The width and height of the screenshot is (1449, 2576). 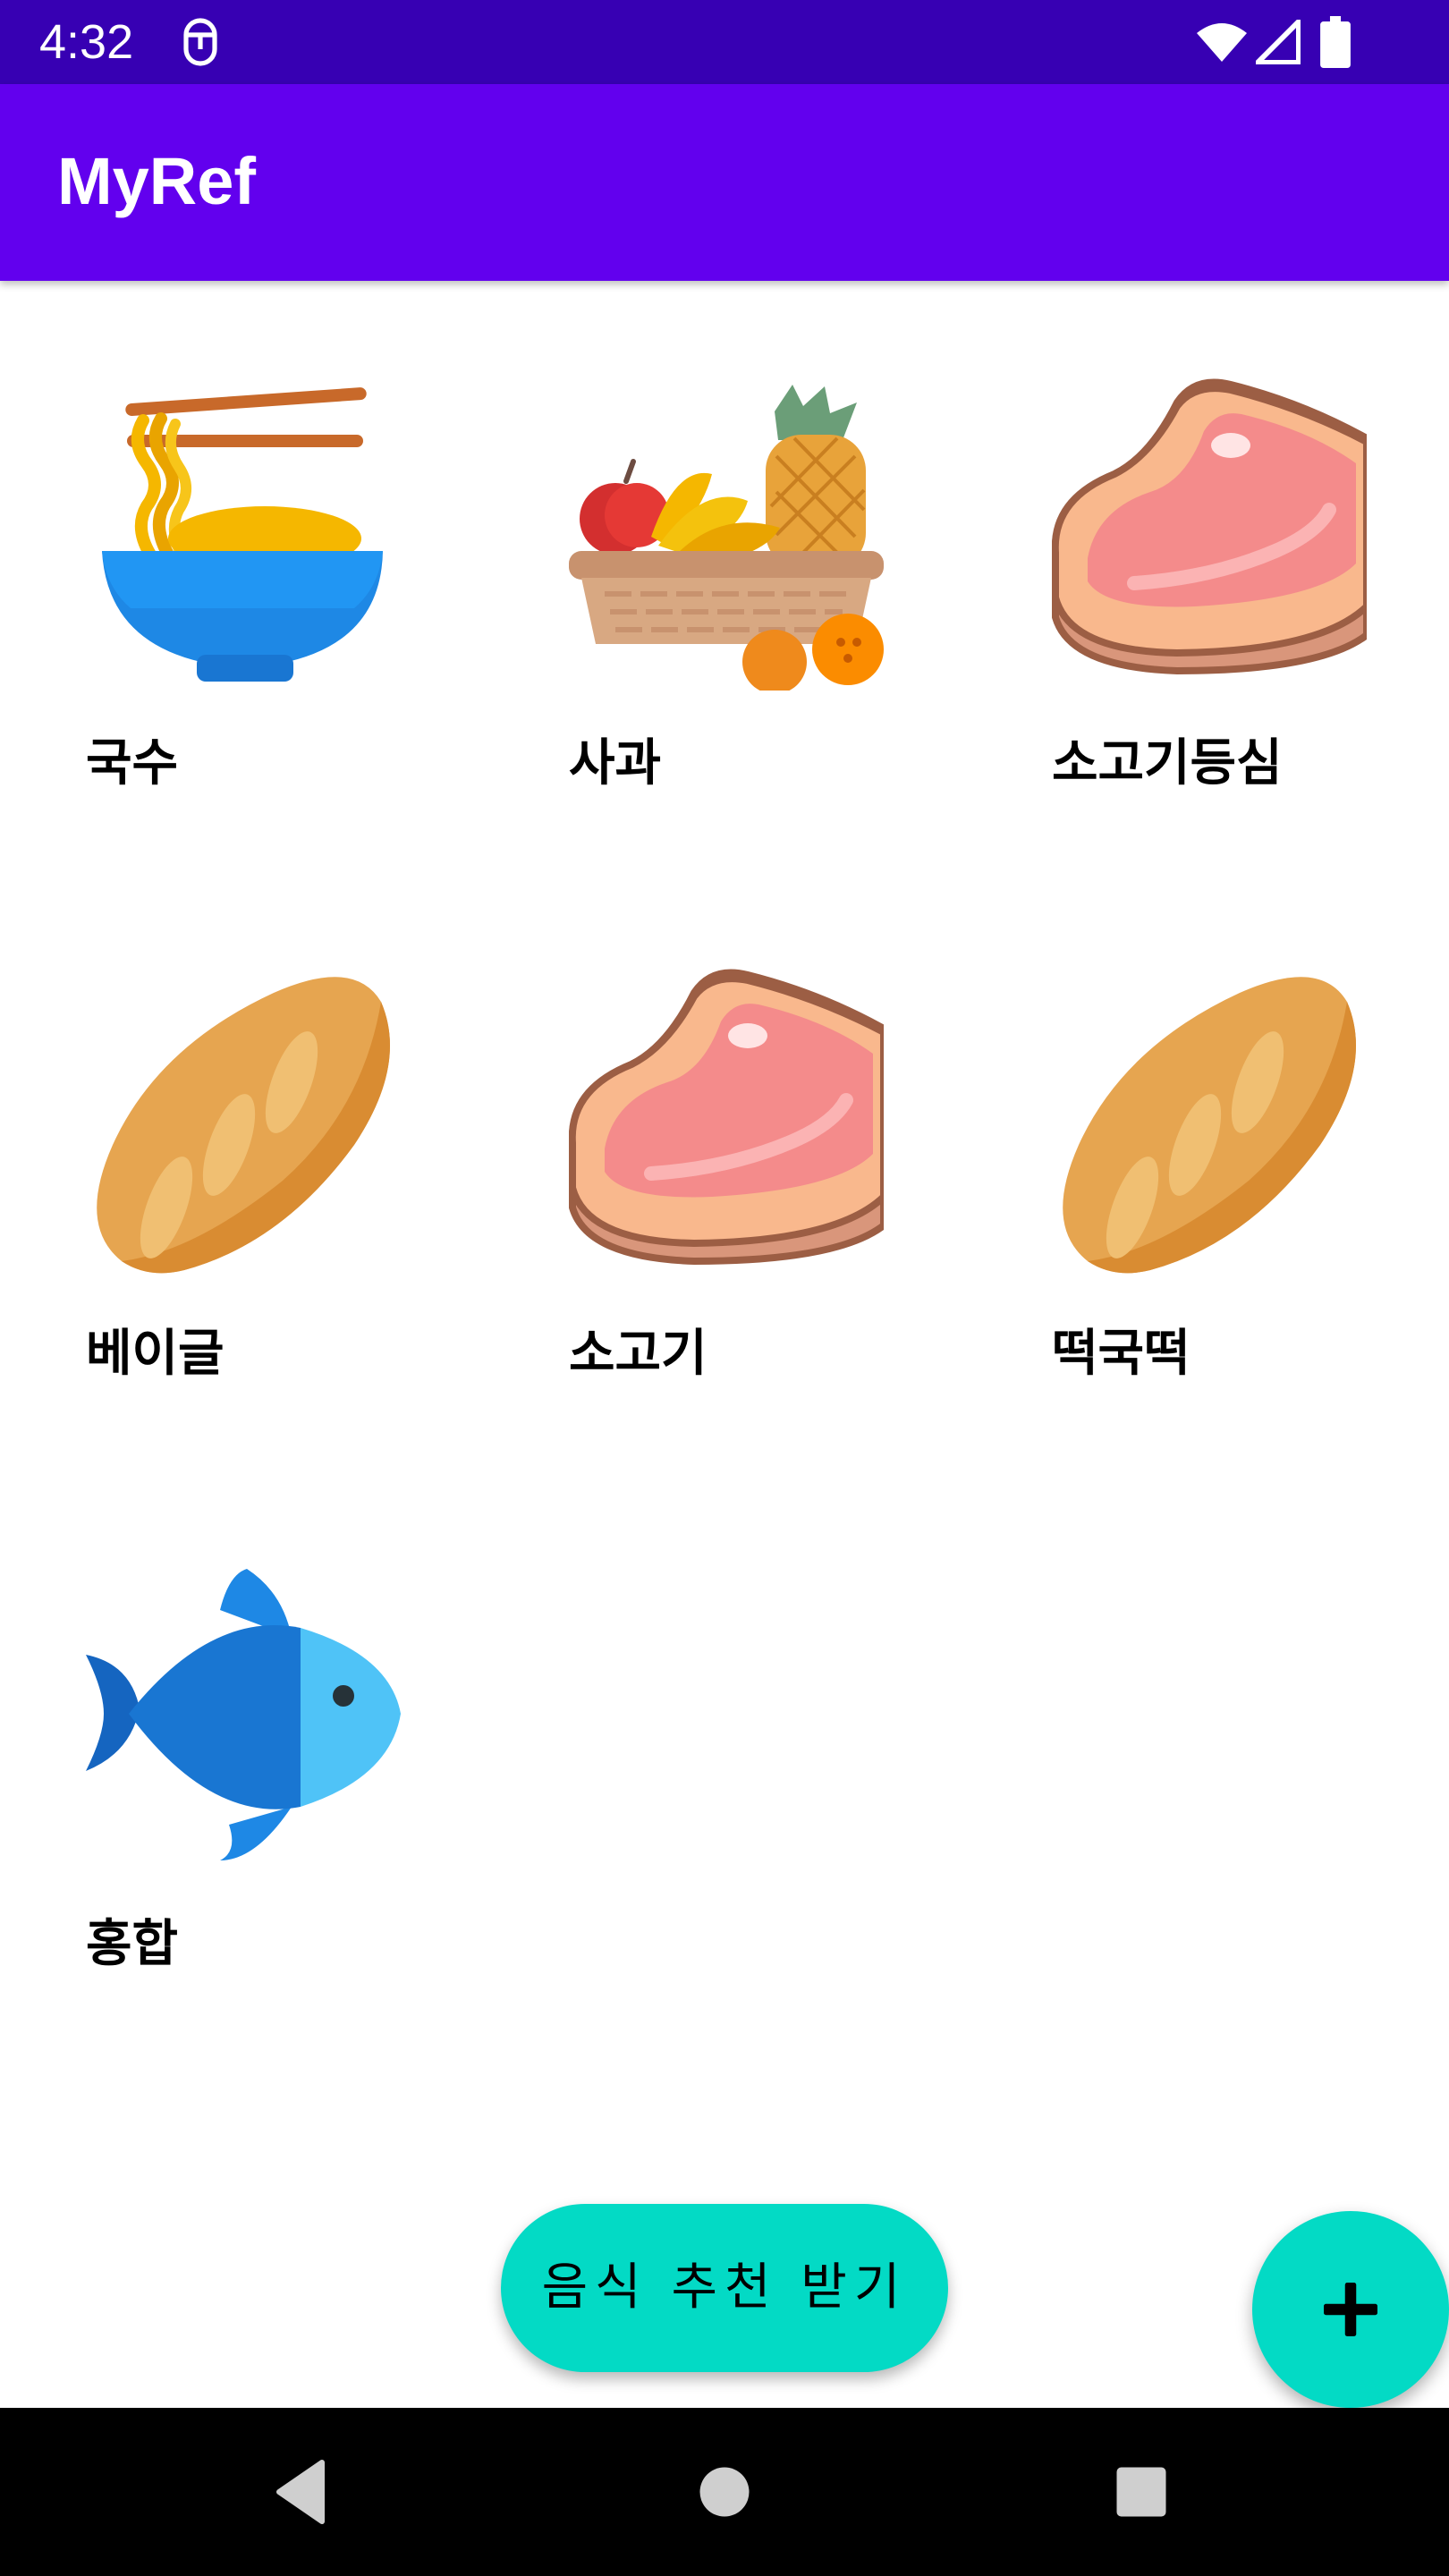 I want to click on recommend-food-label: 음식 추천 받기, so click(x=724, y=2287).